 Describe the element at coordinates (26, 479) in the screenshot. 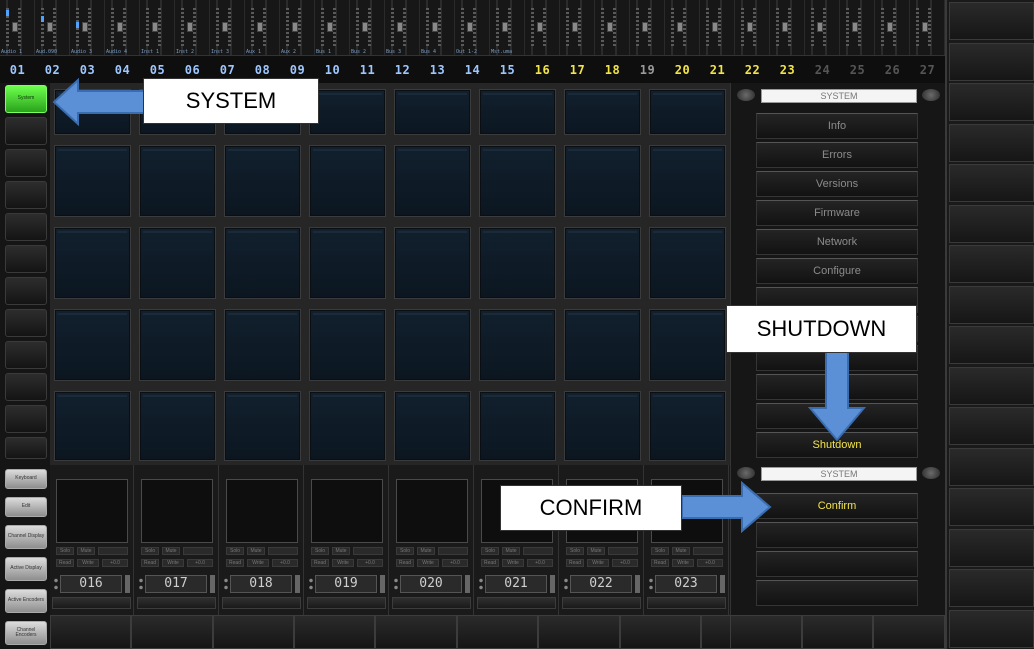

I see `keyboard-button: Keyboard` at that location.